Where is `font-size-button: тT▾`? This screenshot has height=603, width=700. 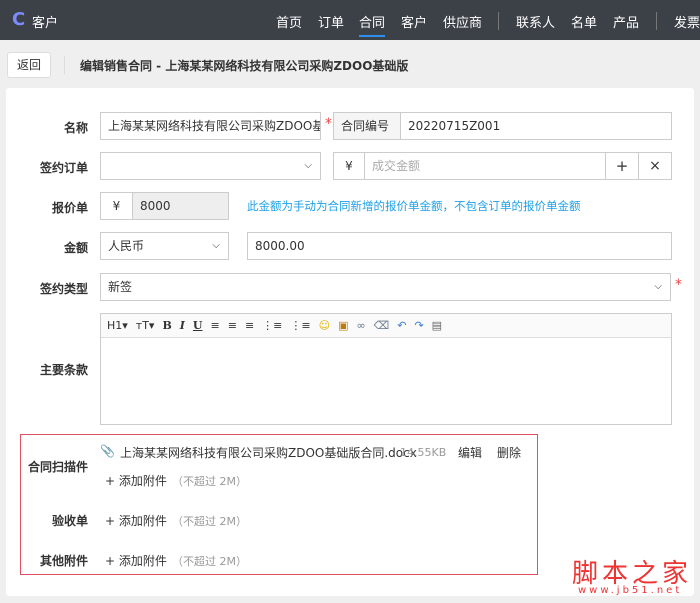 font-size-button: тT▾ is located at coordinates (145, 325).